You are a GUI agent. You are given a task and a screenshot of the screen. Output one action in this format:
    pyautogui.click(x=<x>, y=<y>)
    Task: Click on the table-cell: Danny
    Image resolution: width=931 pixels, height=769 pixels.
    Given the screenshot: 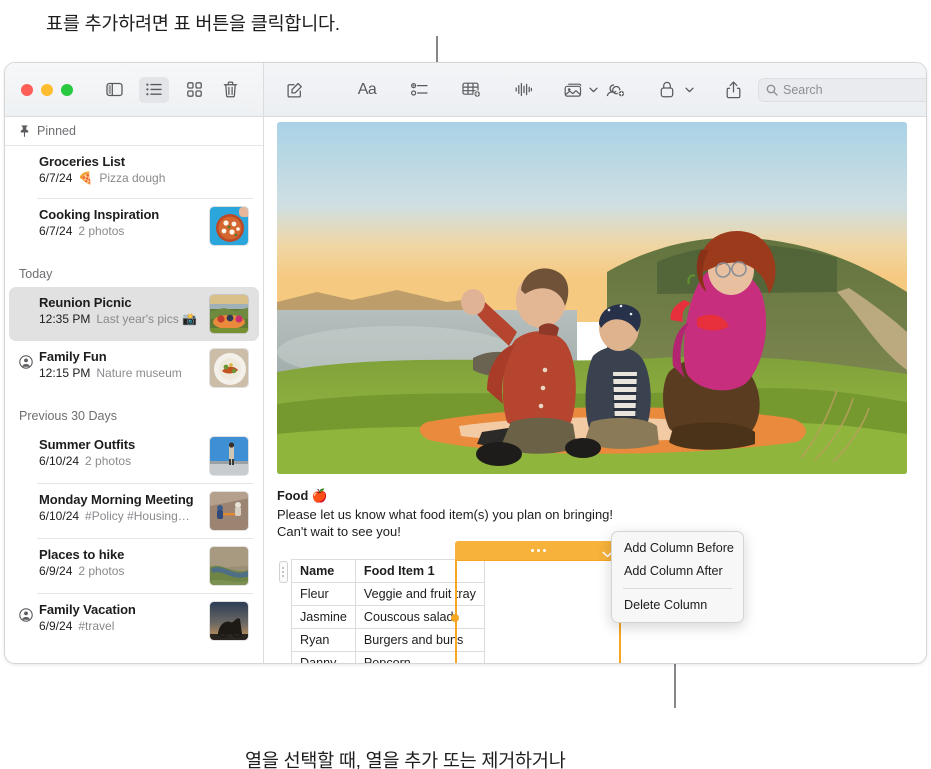 What is the action you would take?
    pyautogui.click(x=323, y=657)
    